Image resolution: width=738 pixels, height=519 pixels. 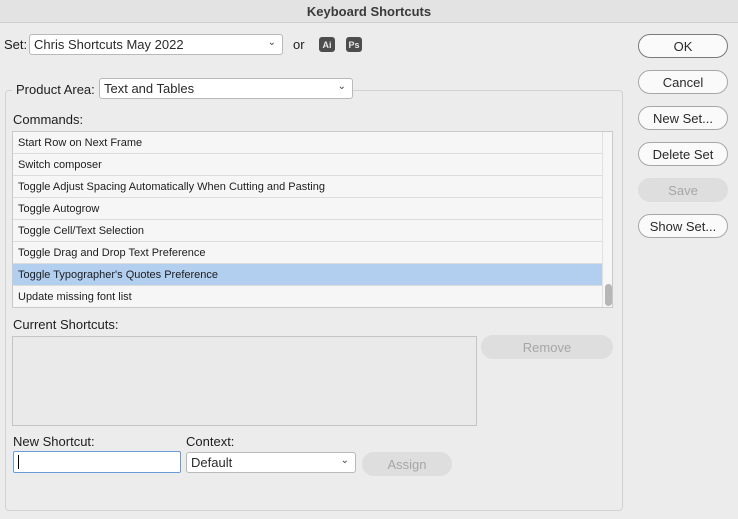 What do you see at coordinates (307, 143) in the screenshot?
I see `list-item: Start Row on Next Frame` at bounding box center [307, 143].